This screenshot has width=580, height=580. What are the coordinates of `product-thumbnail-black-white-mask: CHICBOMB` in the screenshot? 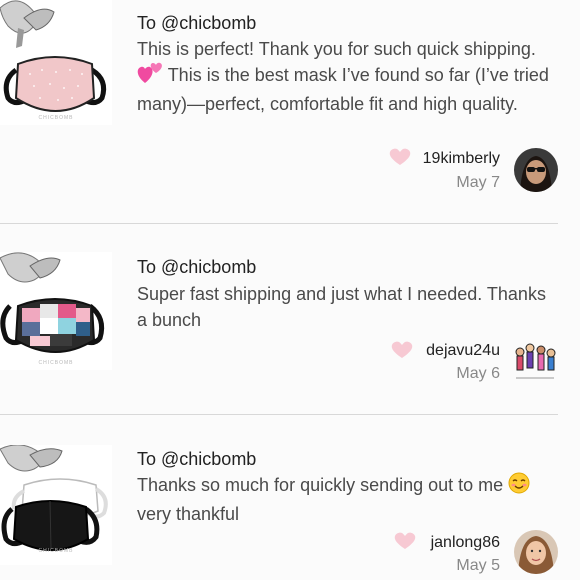 It's located at (56, 505).